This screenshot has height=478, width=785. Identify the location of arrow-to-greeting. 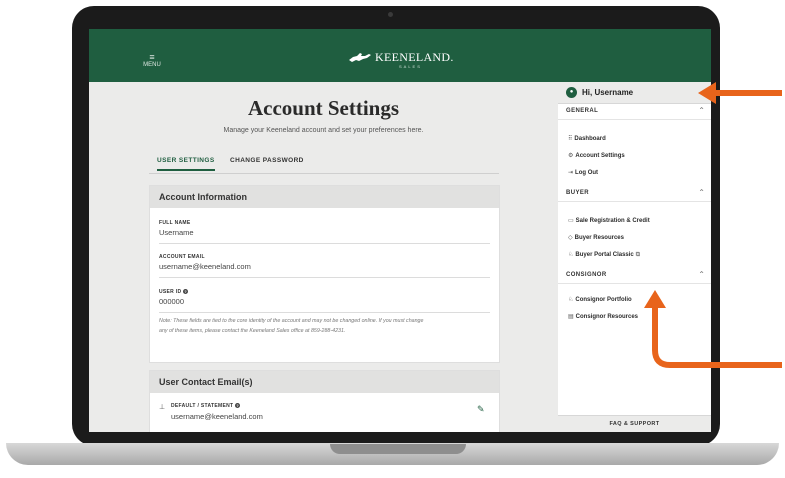
(740, 93).